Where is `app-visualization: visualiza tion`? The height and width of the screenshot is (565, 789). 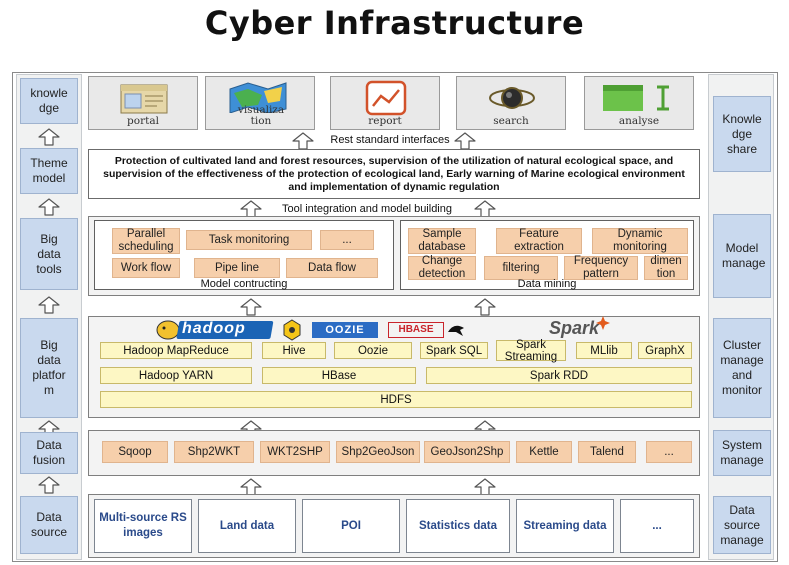
app-visualization: visualiza tion is located at coordinates (260, 103).